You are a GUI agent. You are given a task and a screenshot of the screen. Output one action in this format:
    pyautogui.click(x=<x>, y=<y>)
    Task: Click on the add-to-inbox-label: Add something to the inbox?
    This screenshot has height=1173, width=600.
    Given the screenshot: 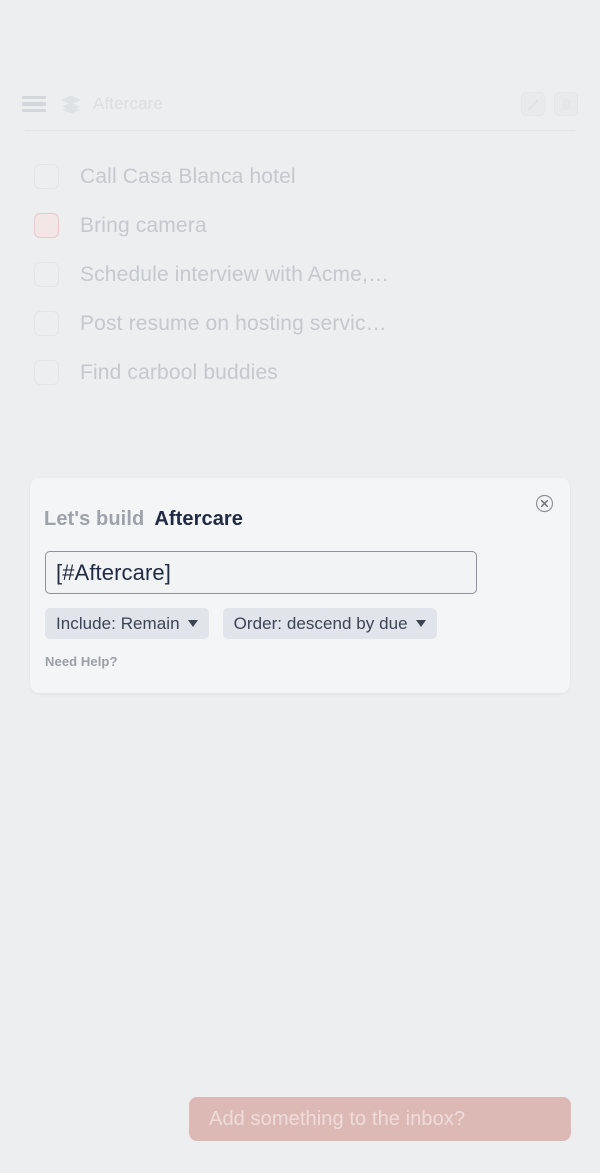 What is the action you would take?
    pyautogui.click(x=337, y=1118)
    